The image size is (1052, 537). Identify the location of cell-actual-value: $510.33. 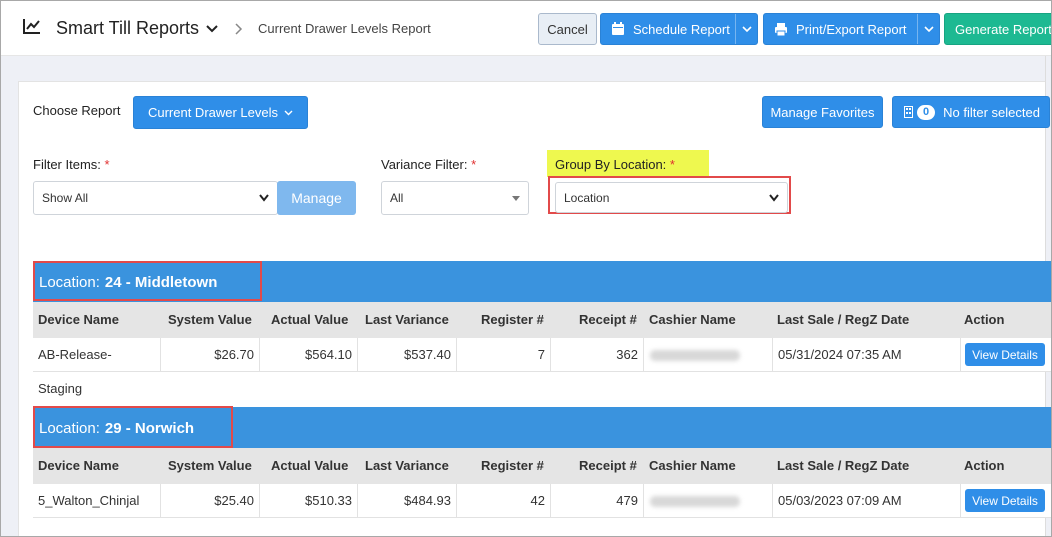
(309, 501).